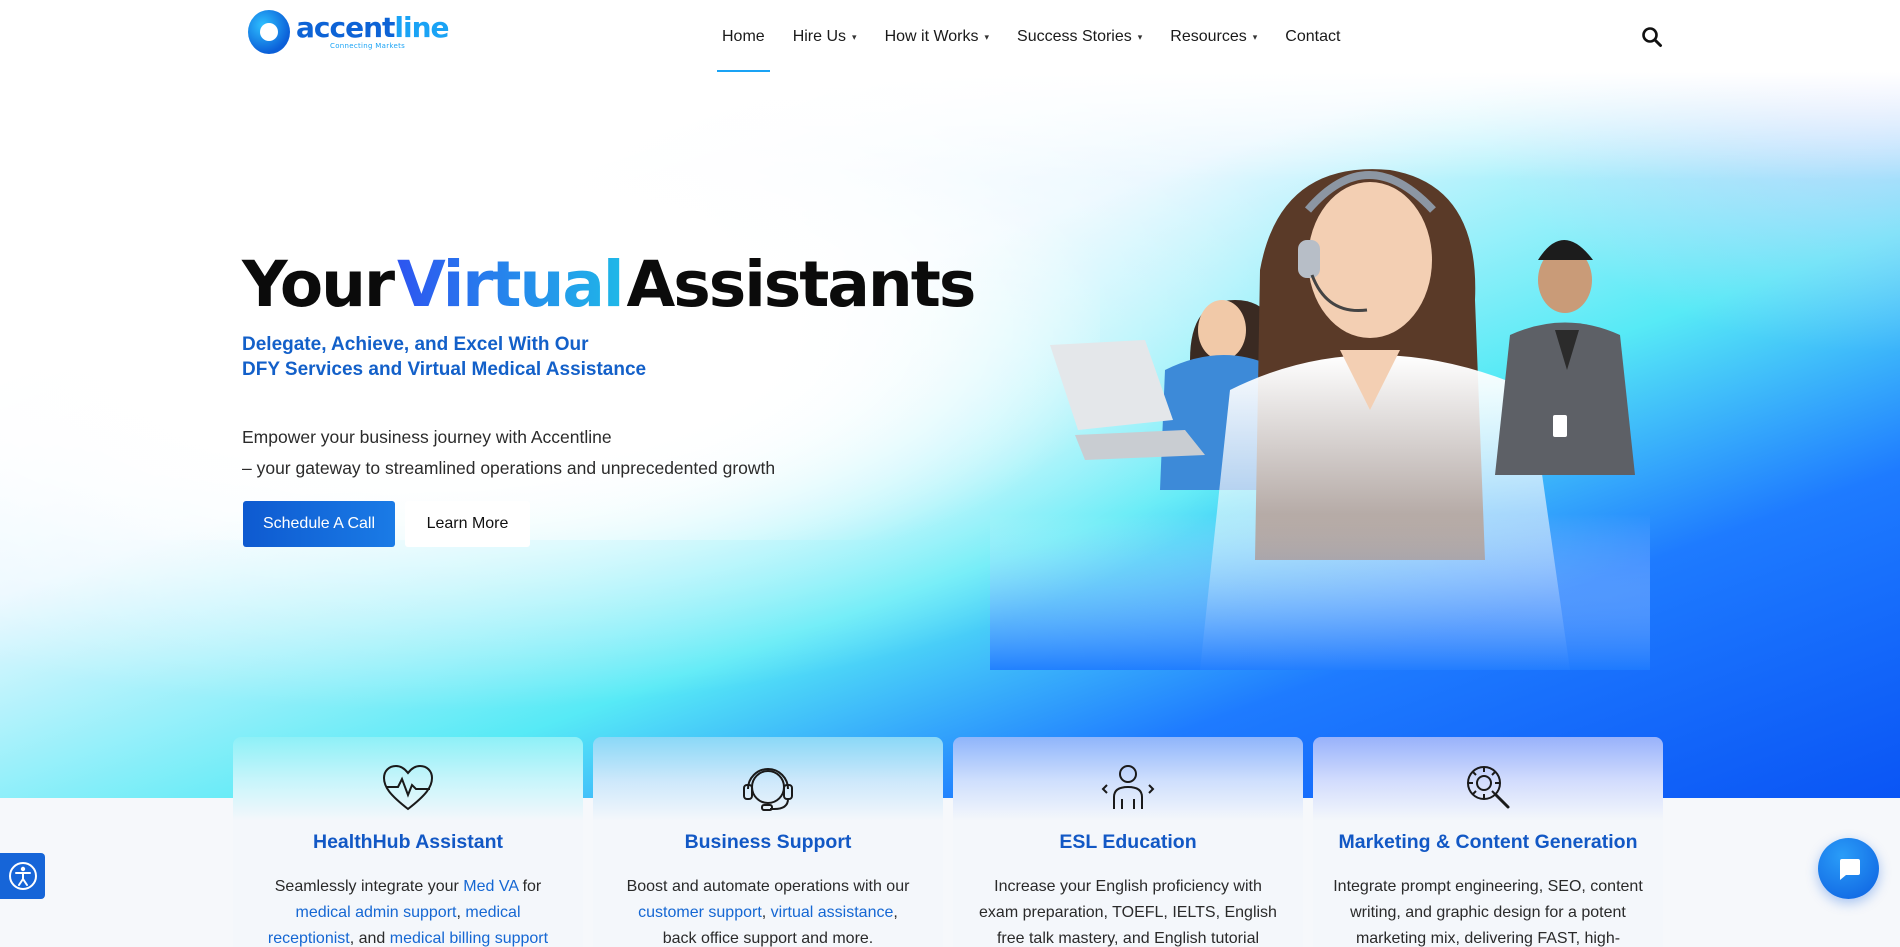  I want to click on nav-item-label: Contact, so click(1313, 36).